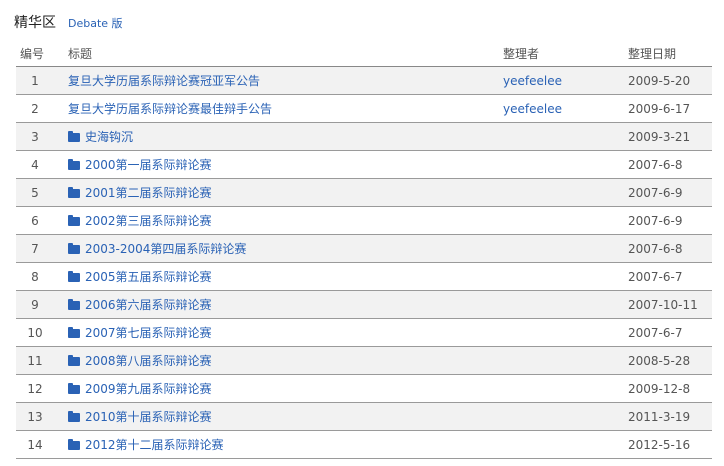  What do you see at coordinates (659, 444) in the screenshot?
I see `row-date: 2012-5-16` at bounding box center [659, 444].